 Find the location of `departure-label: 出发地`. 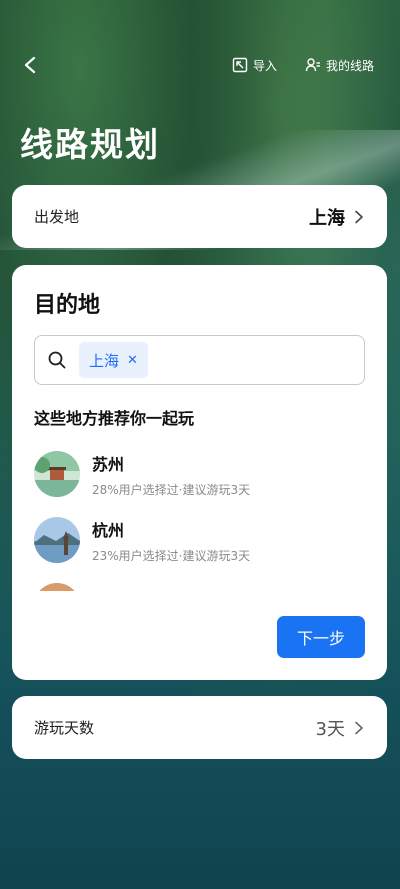

departure-label: 出发地 is located at coordinates (57, 217).